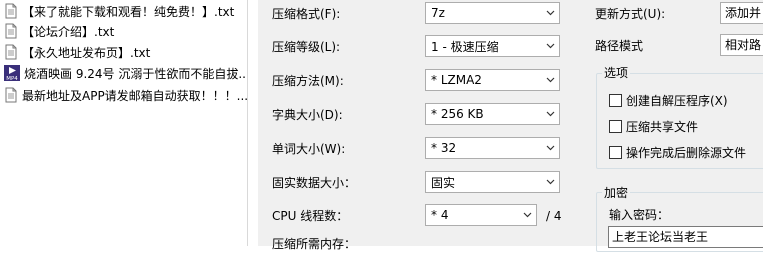 This screenshot has width=763, height=254. What do you see at coordinates (310, 216) in the screenshot?
I see `cpu-threads-label: CPU 线程数：` at bounding box center [310, 216].